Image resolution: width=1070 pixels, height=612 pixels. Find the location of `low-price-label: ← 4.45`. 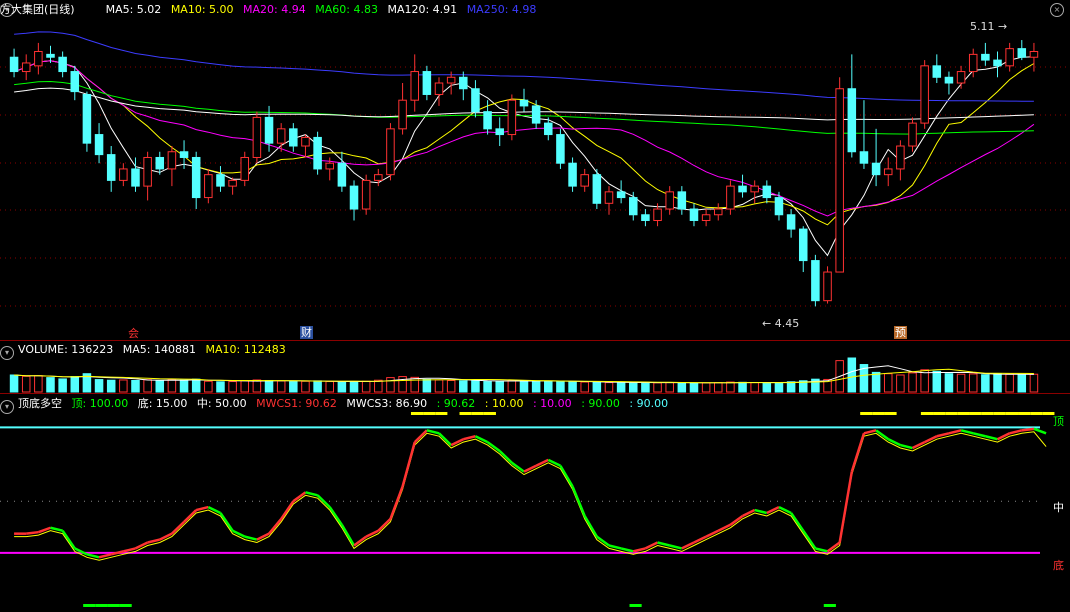

low-price-label: ← 4.45 is located at coordinates (781, 323).